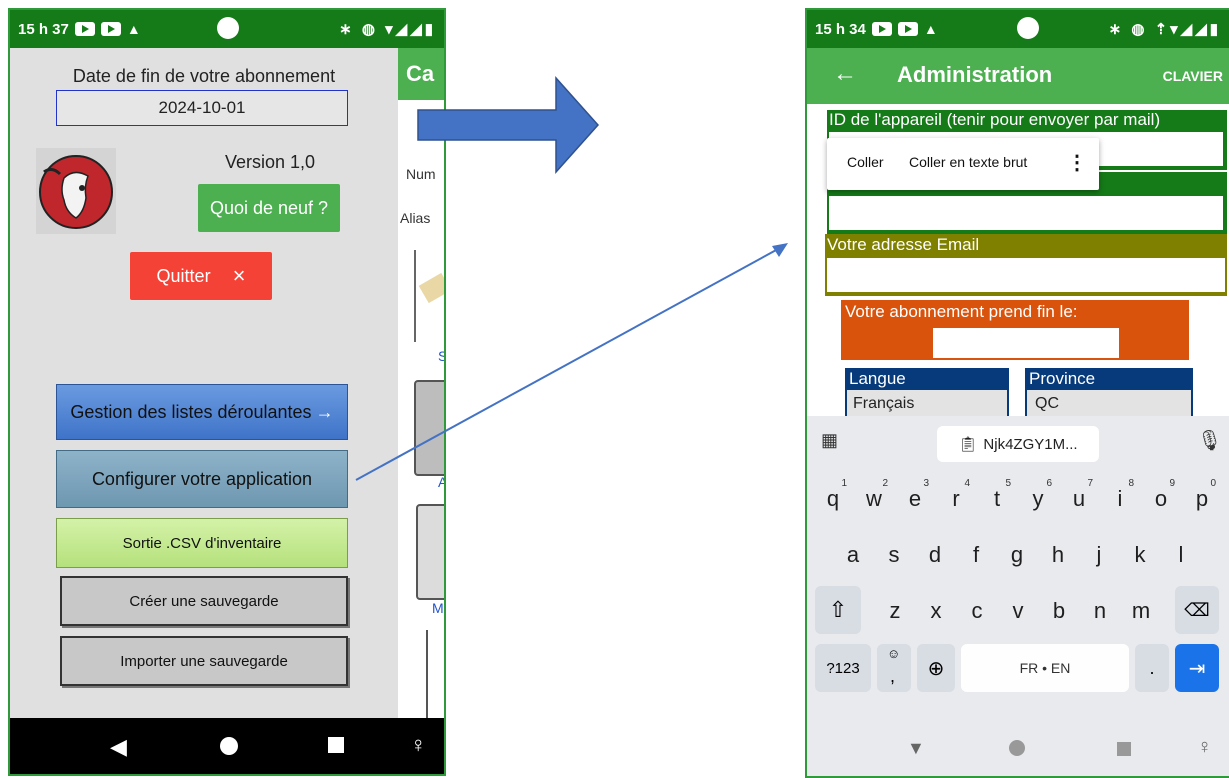 Image resolution: width=1229 pixels, height=778 pixels. Describe the element at coordinates (833, 499) in the screenshot. I see `key-q: q1` at that location.